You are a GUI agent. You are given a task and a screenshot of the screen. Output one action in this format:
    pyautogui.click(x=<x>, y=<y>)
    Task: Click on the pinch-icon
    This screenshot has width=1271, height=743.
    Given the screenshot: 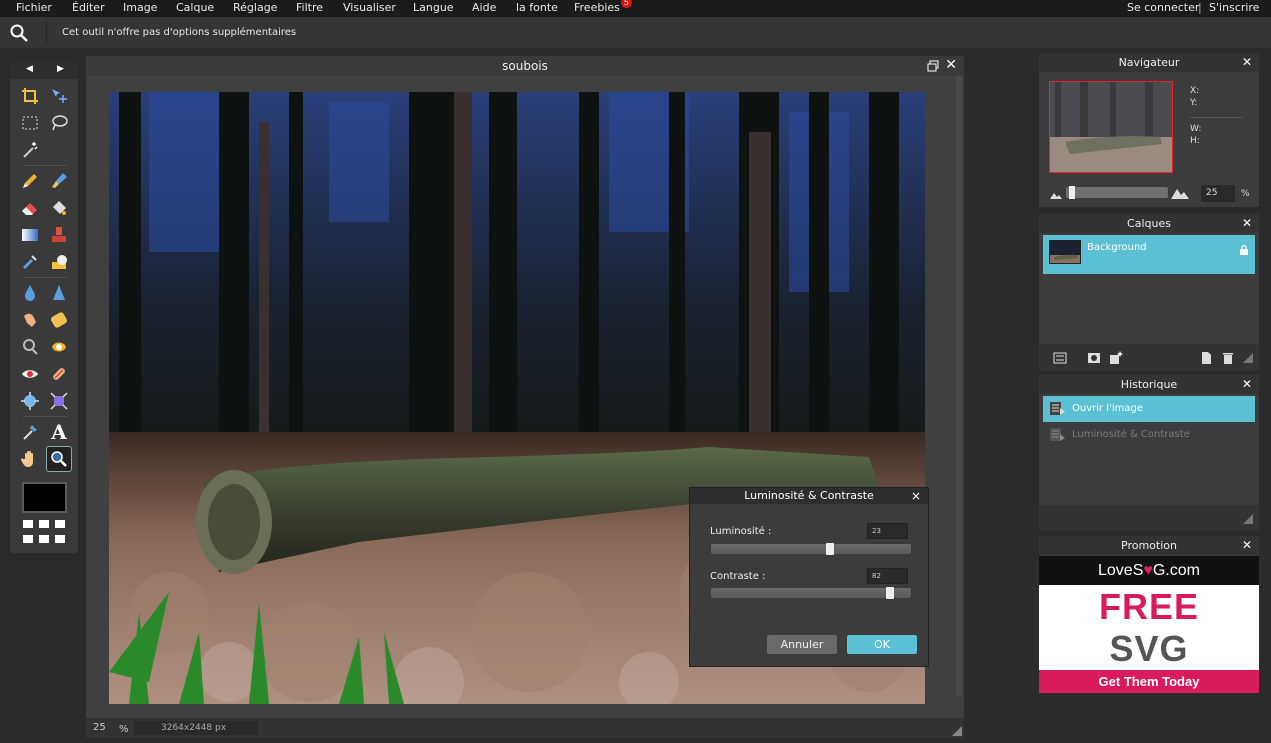 What is the action you would take?
    pyautogui.click(x=59, y=401)
    